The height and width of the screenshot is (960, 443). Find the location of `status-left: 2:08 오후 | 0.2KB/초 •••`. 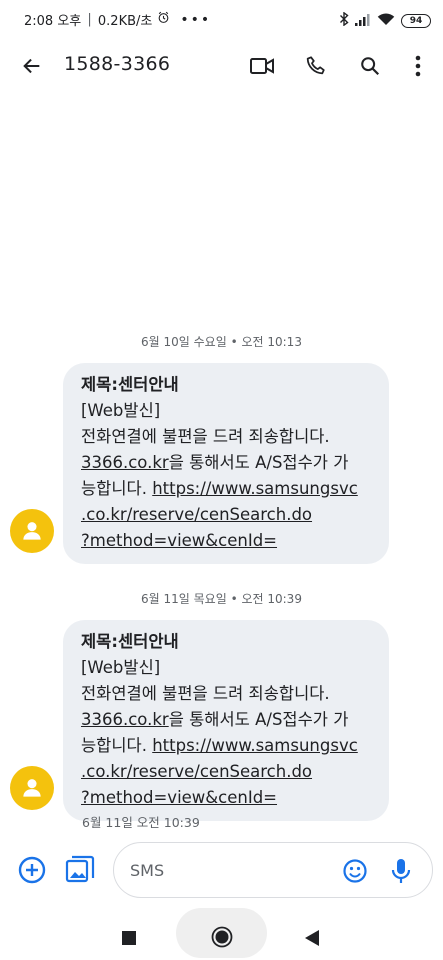

status-left: 2:08 오후 | 0.2KB/초 ••• is located at coordinates (118, 20).